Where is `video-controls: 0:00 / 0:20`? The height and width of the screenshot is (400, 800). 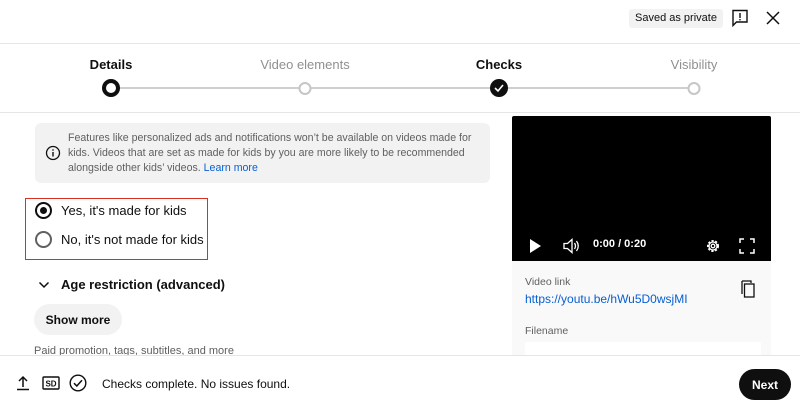 video-controls: 0:00 / 0:20 is located at coordinates (641, 246).